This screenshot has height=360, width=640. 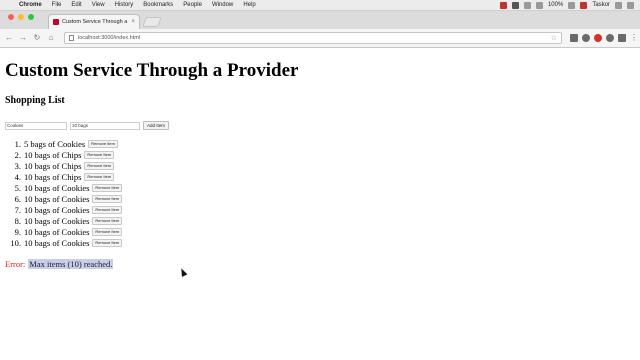 I want to click on list-item: 2. 10 bags of Chips Remove Item, so click(x=68, y=154).